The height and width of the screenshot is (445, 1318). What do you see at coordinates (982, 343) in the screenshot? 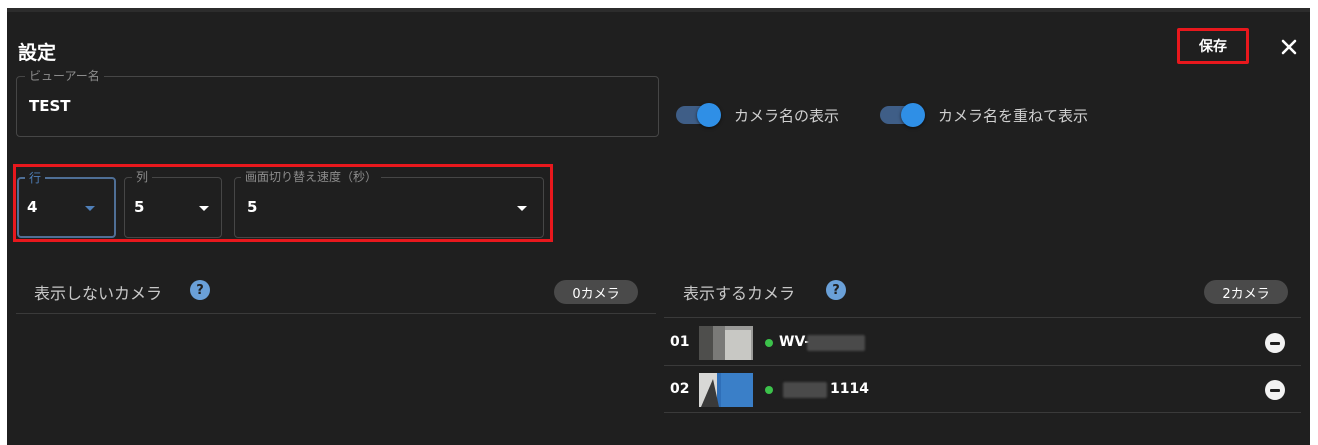
I see `camera-row: 01 WV-` at bounding box center [982, 343].